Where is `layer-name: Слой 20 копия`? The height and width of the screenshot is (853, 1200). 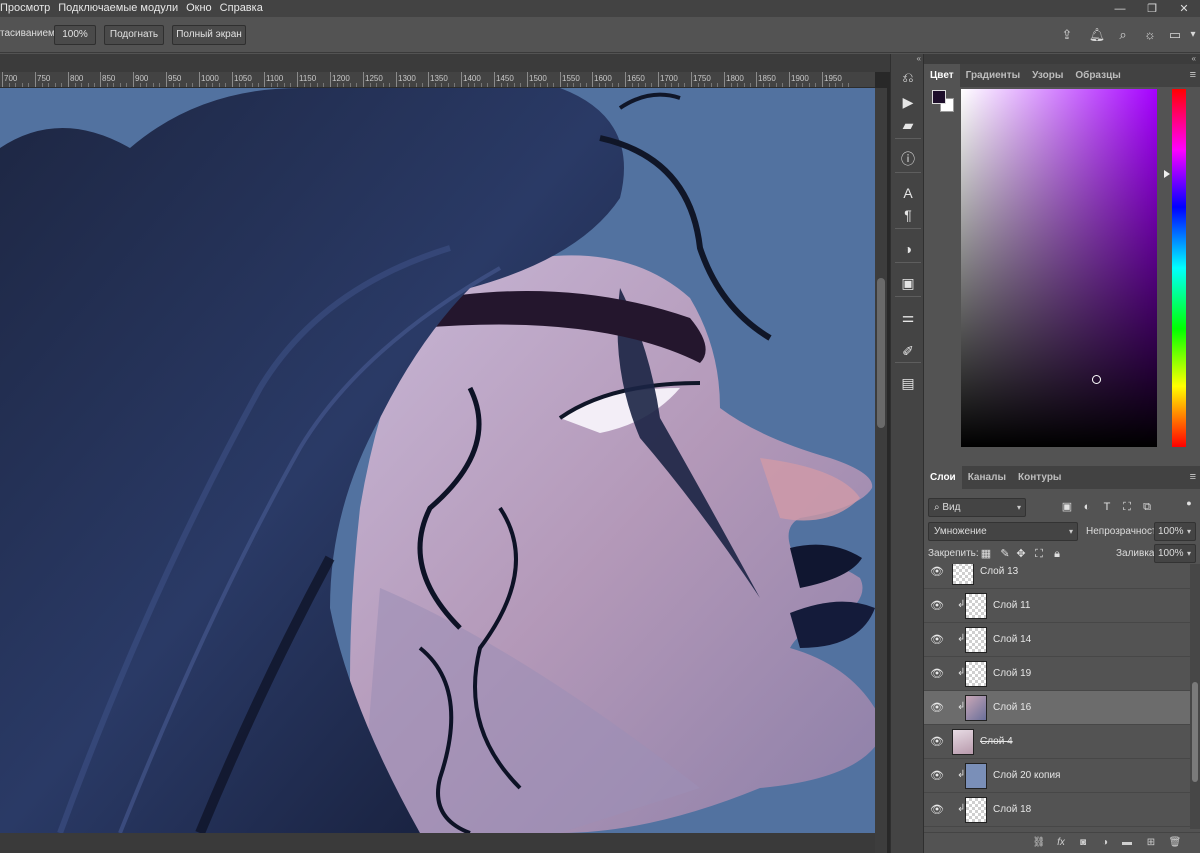
layer-name: Слой 20 копия is located at coordinates (1026, 775).